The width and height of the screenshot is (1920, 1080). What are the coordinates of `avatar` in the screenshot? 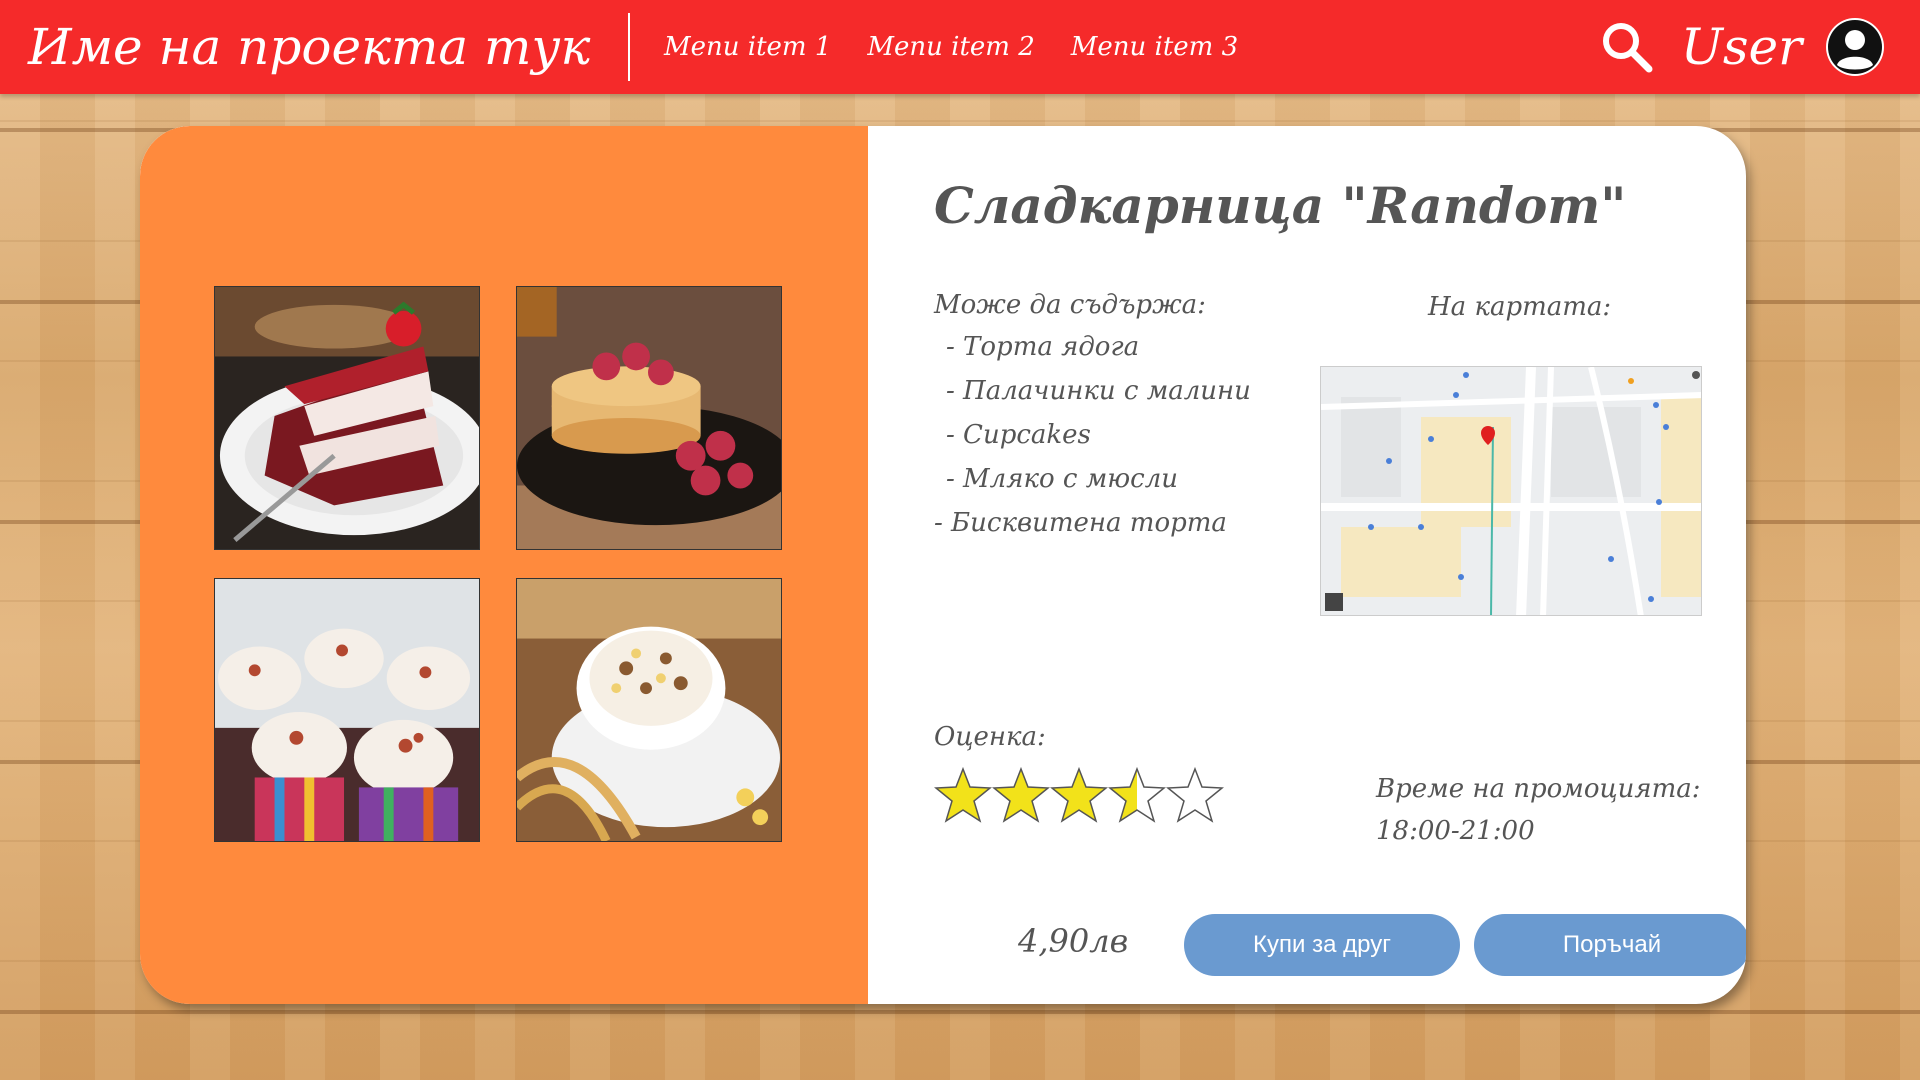 It's located at (1855, 47).